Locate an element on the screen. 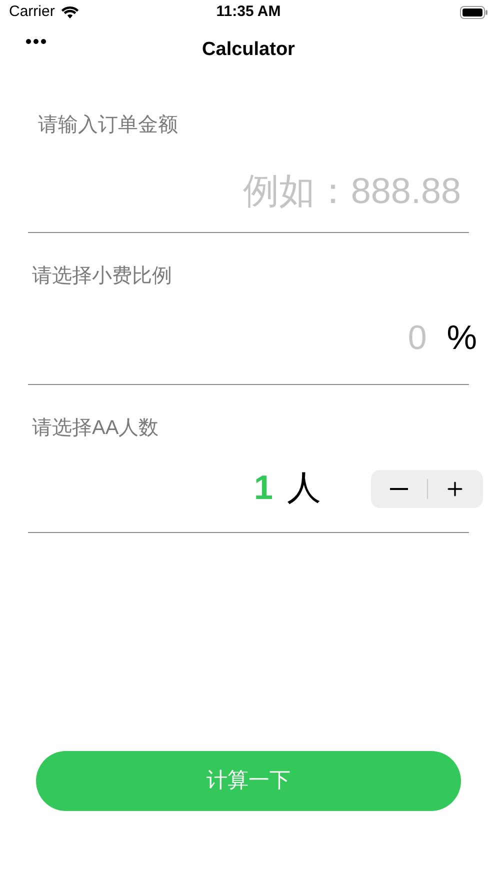 The image size is (497, 883). people-unit: 人 is located at coordinates (303, 488).